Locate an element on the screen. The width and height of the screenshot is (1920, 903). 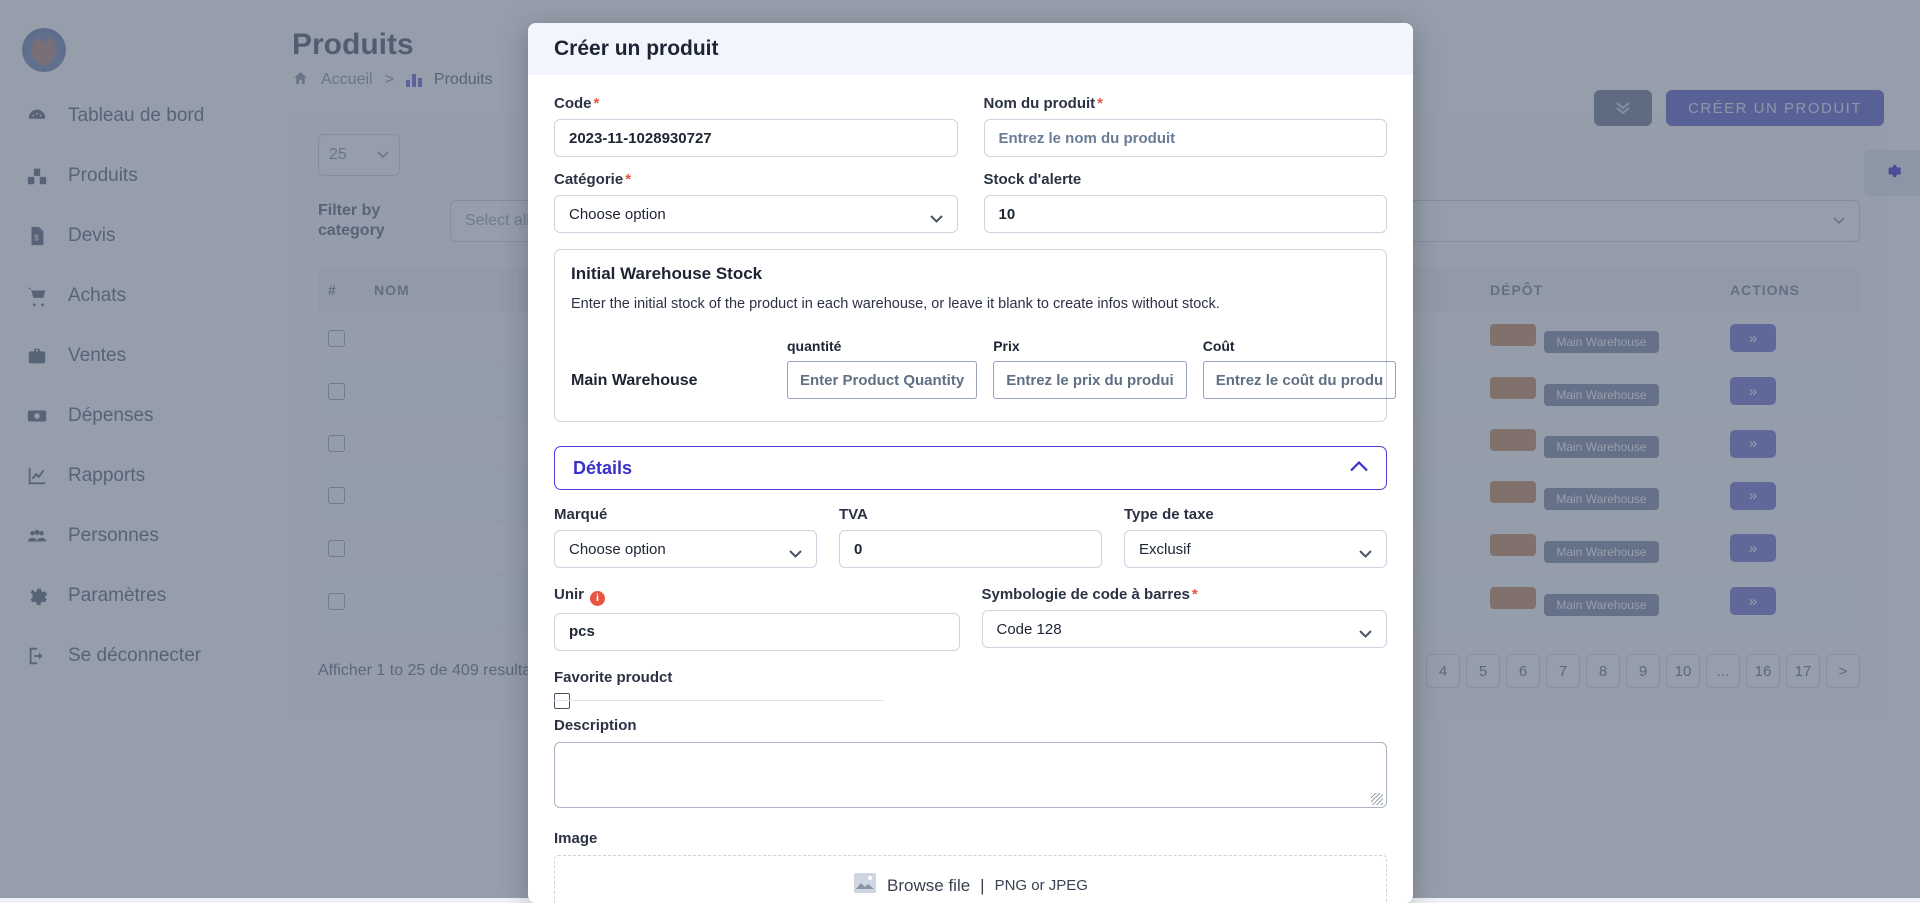
tva-field: TVA 0 is located at coordinates (970, 537).